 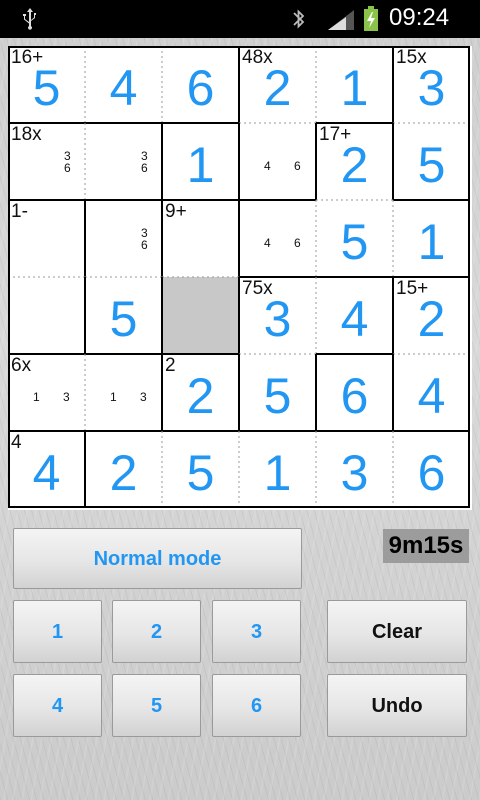 I want to click on digit-button-label: 4, so click(x=57, y=706).